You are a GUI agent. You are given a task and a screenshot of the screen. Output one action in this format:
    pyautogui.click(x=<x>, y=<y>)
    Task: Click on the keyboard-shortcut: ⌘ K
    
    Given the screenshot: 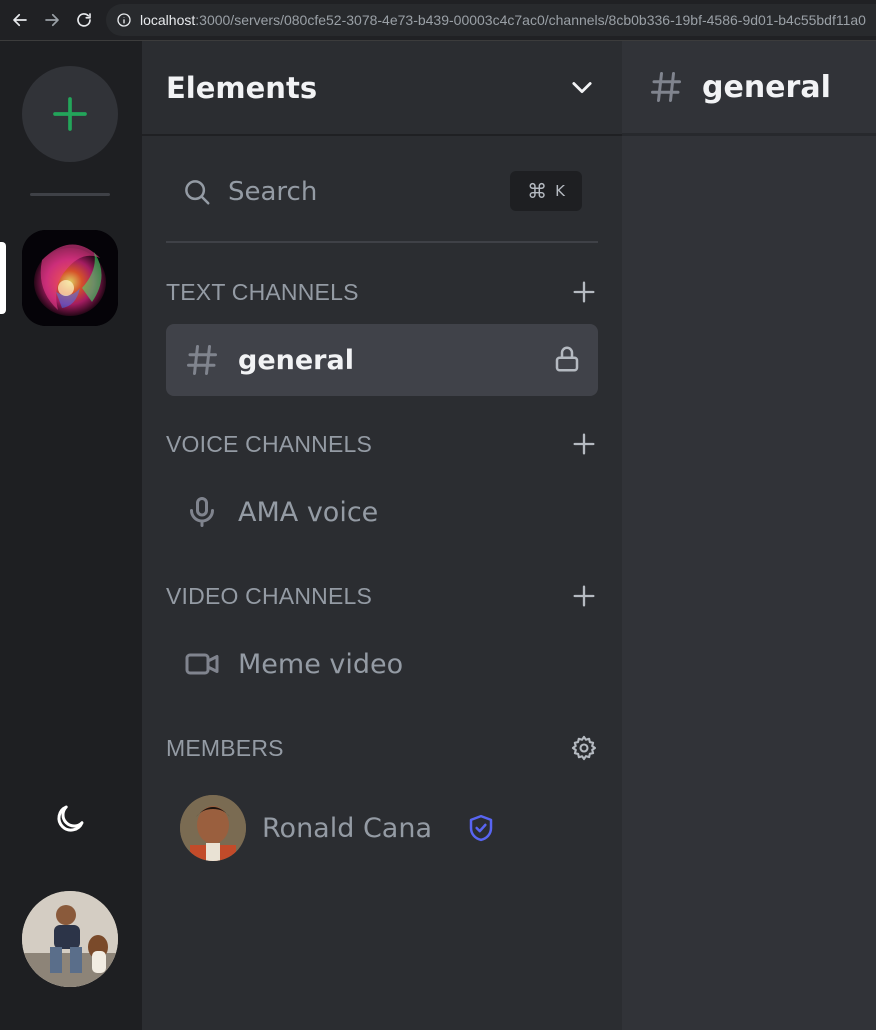 What is the action you would take?
    pyautogui.click(x=546, y=191)
    